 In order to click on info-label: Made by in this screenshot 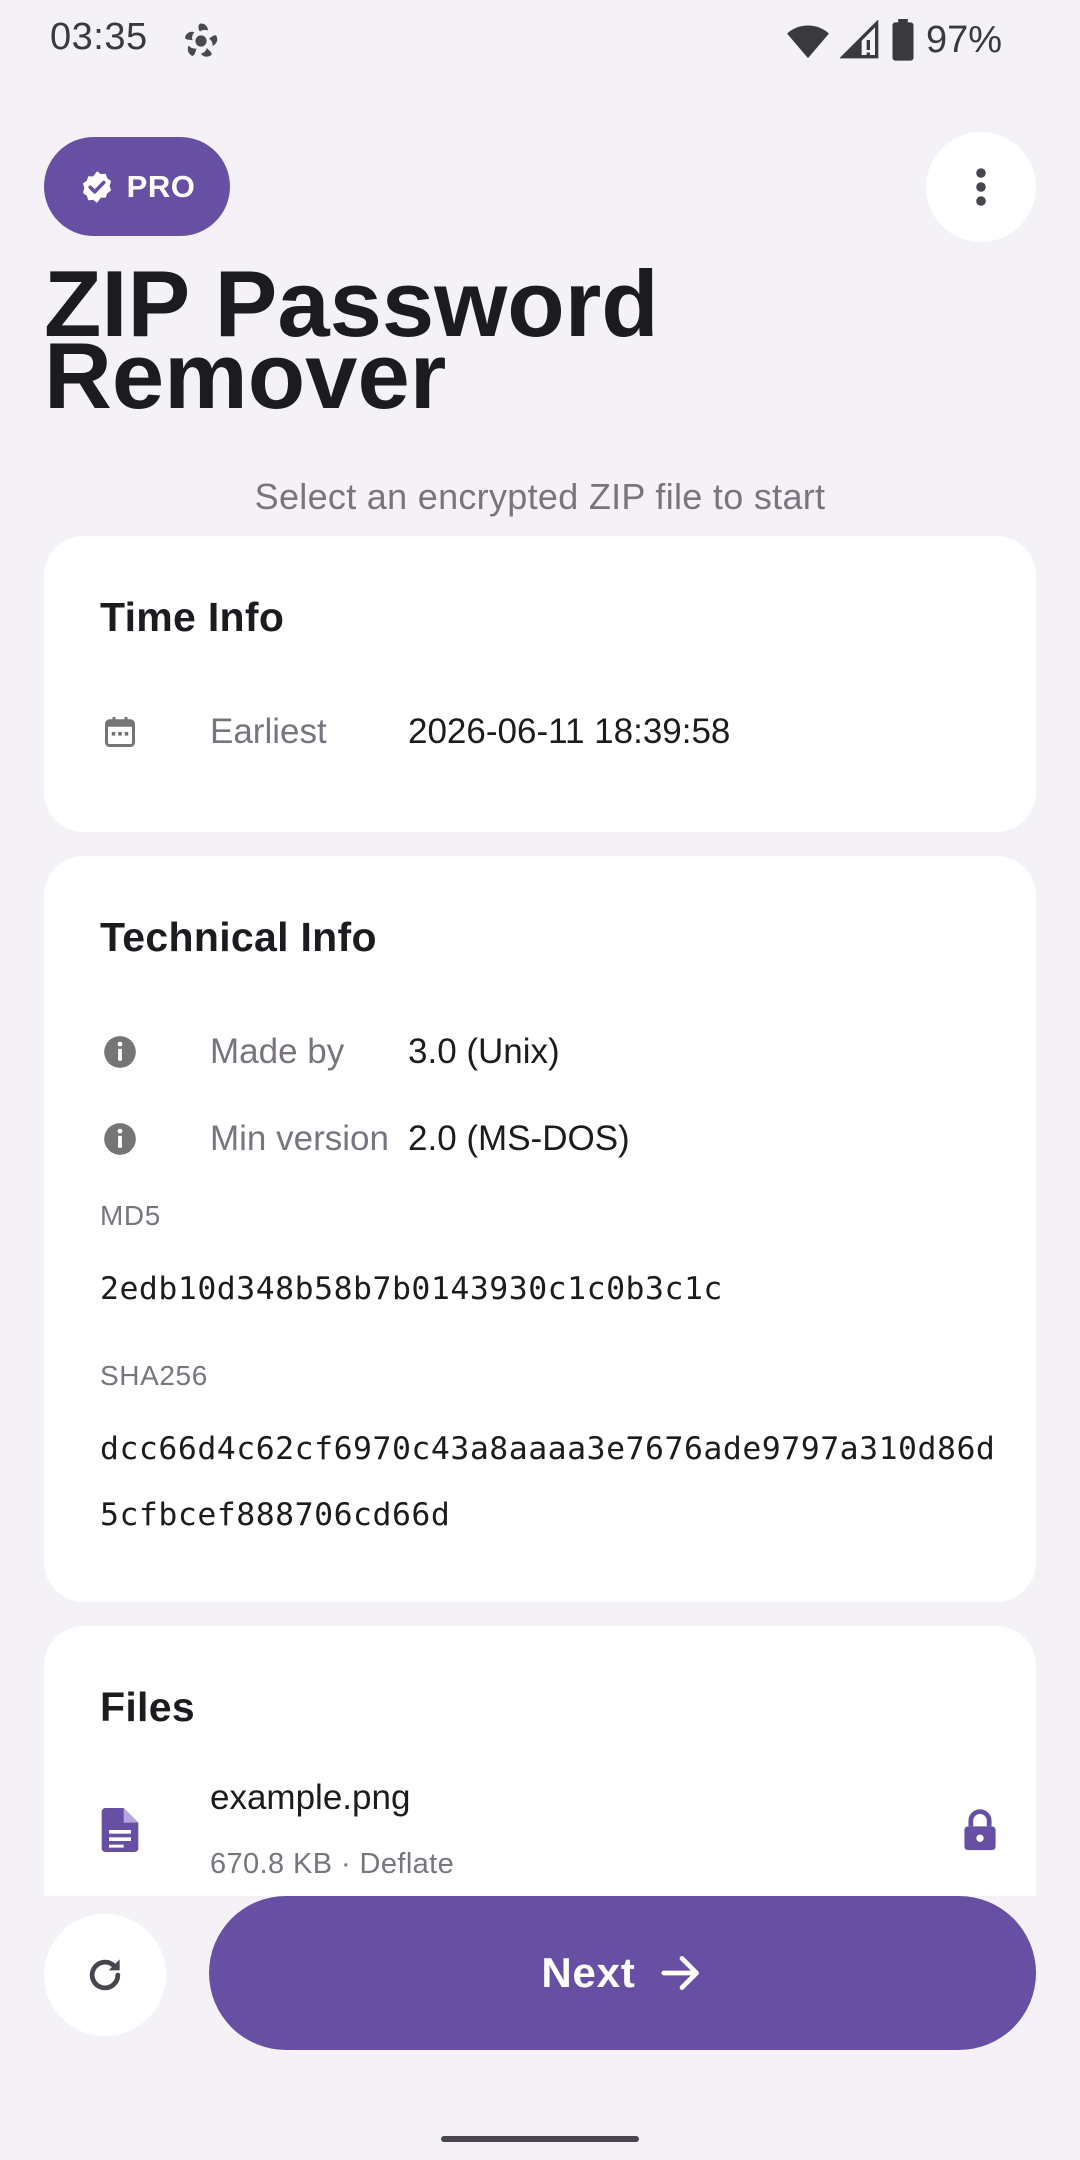, I will do `click(277, 1051)`.